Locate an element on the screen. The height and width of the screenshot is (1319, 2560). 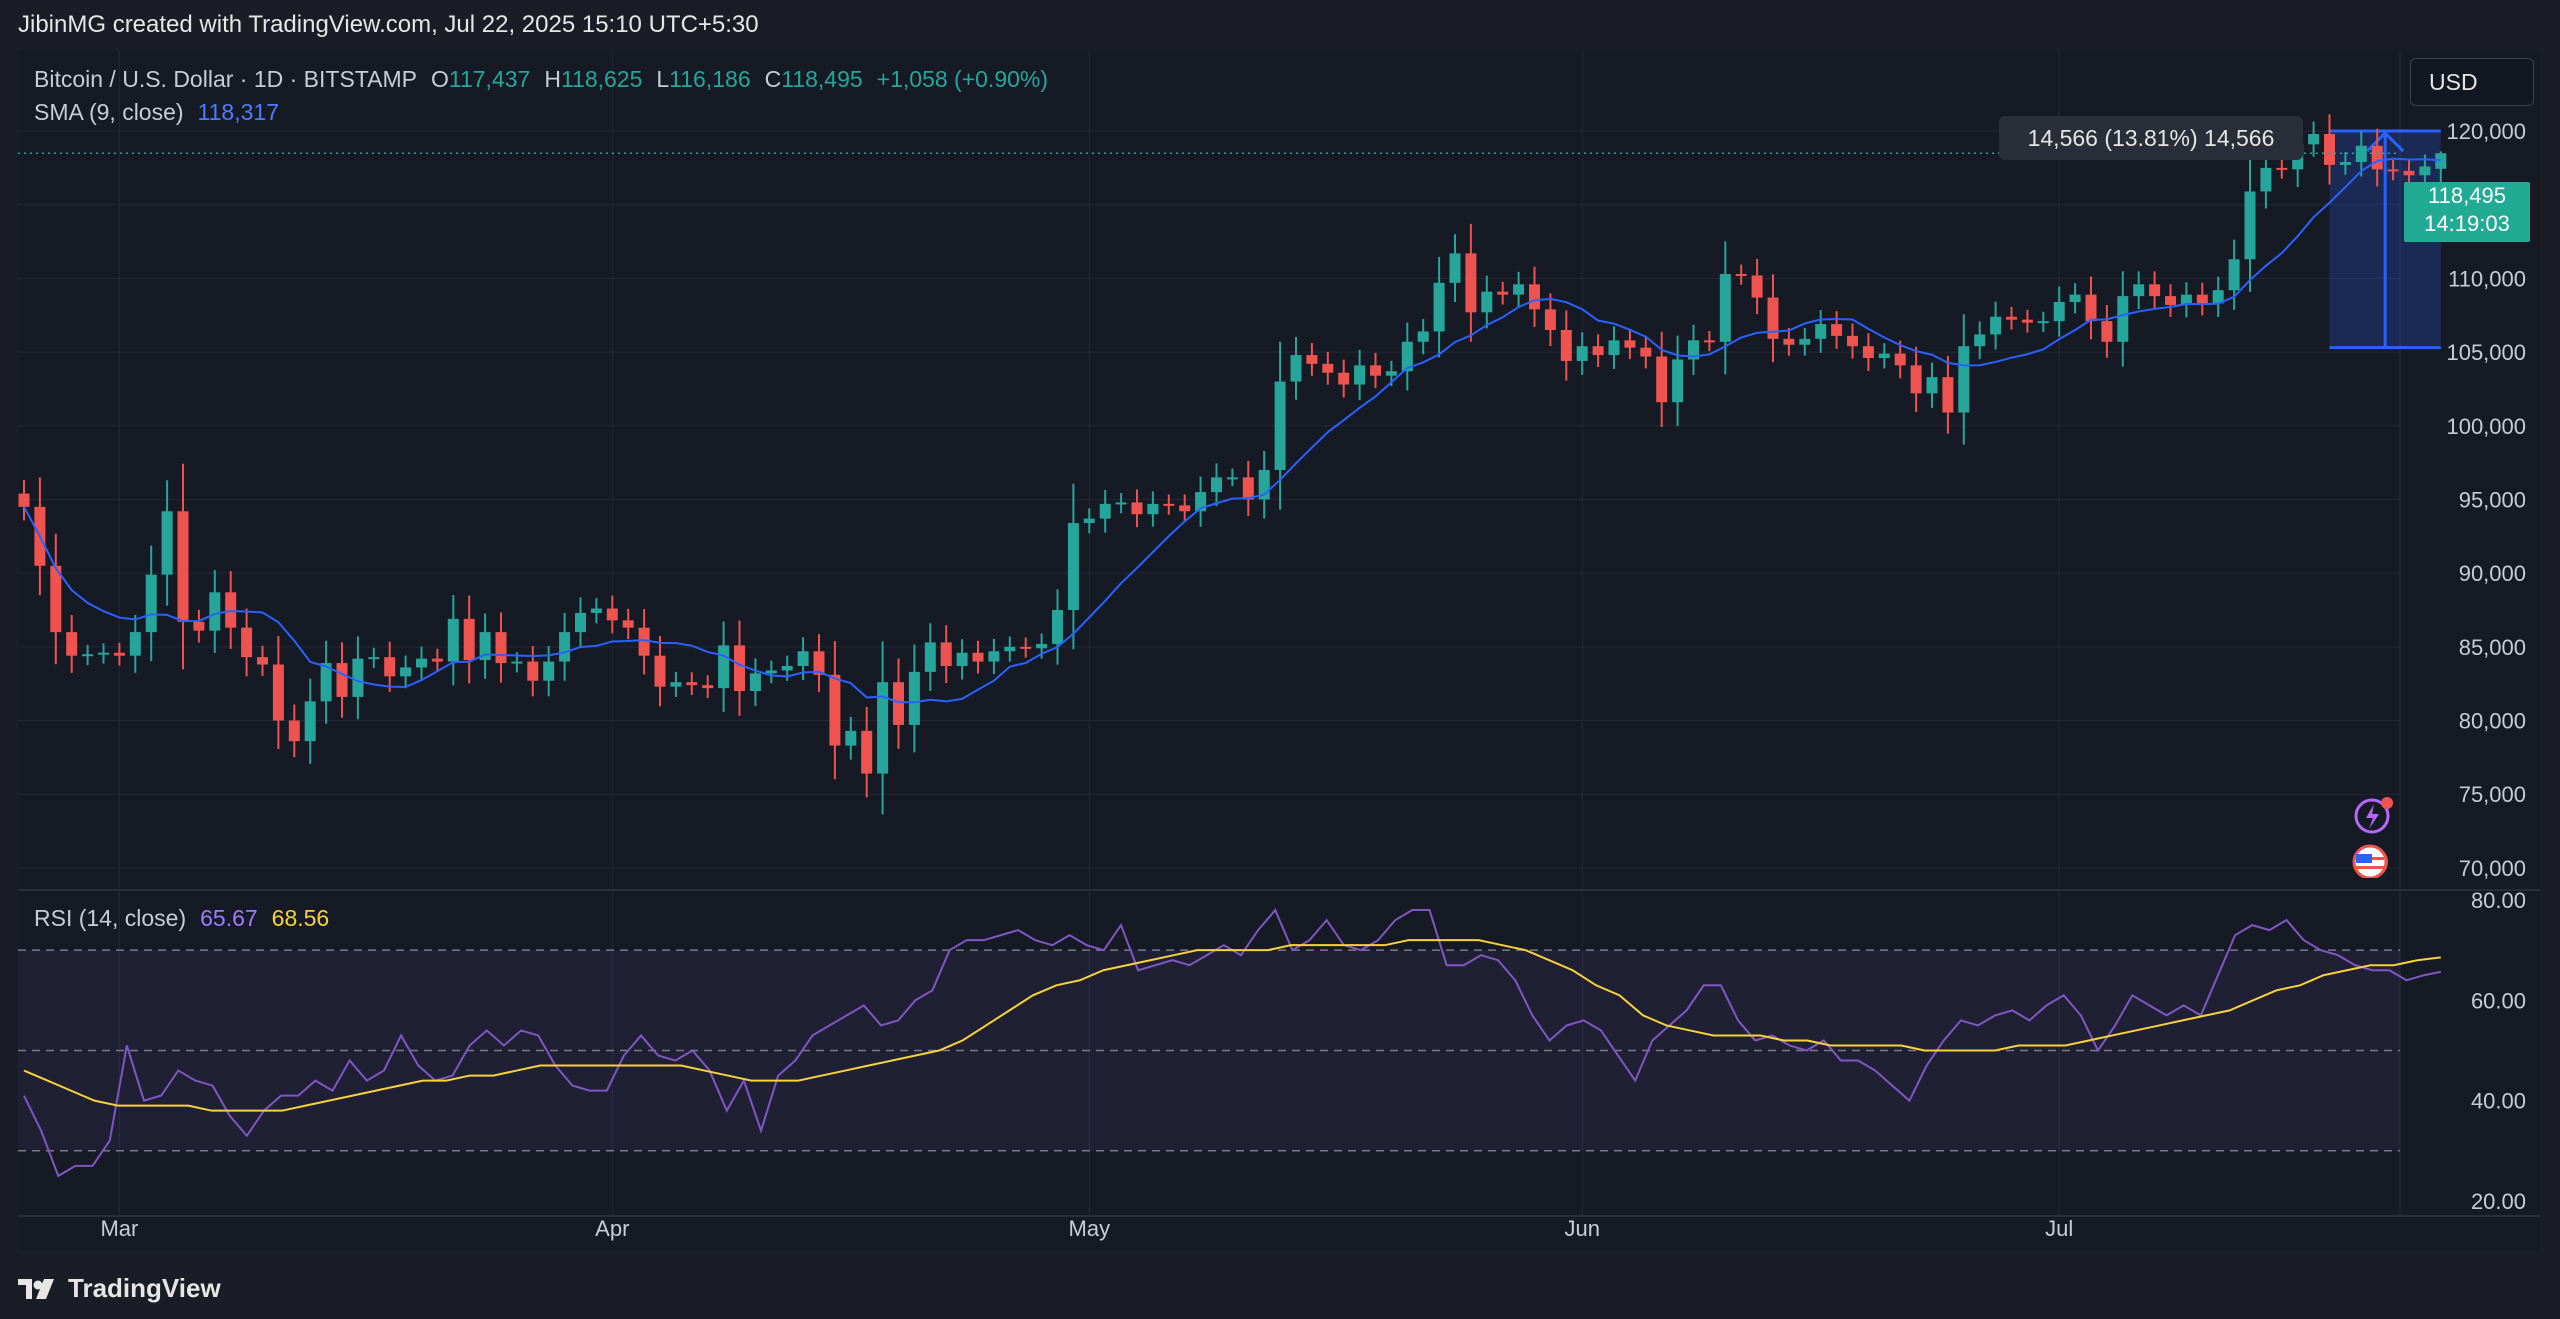
low-label: L is located at coordinates (663, 79).